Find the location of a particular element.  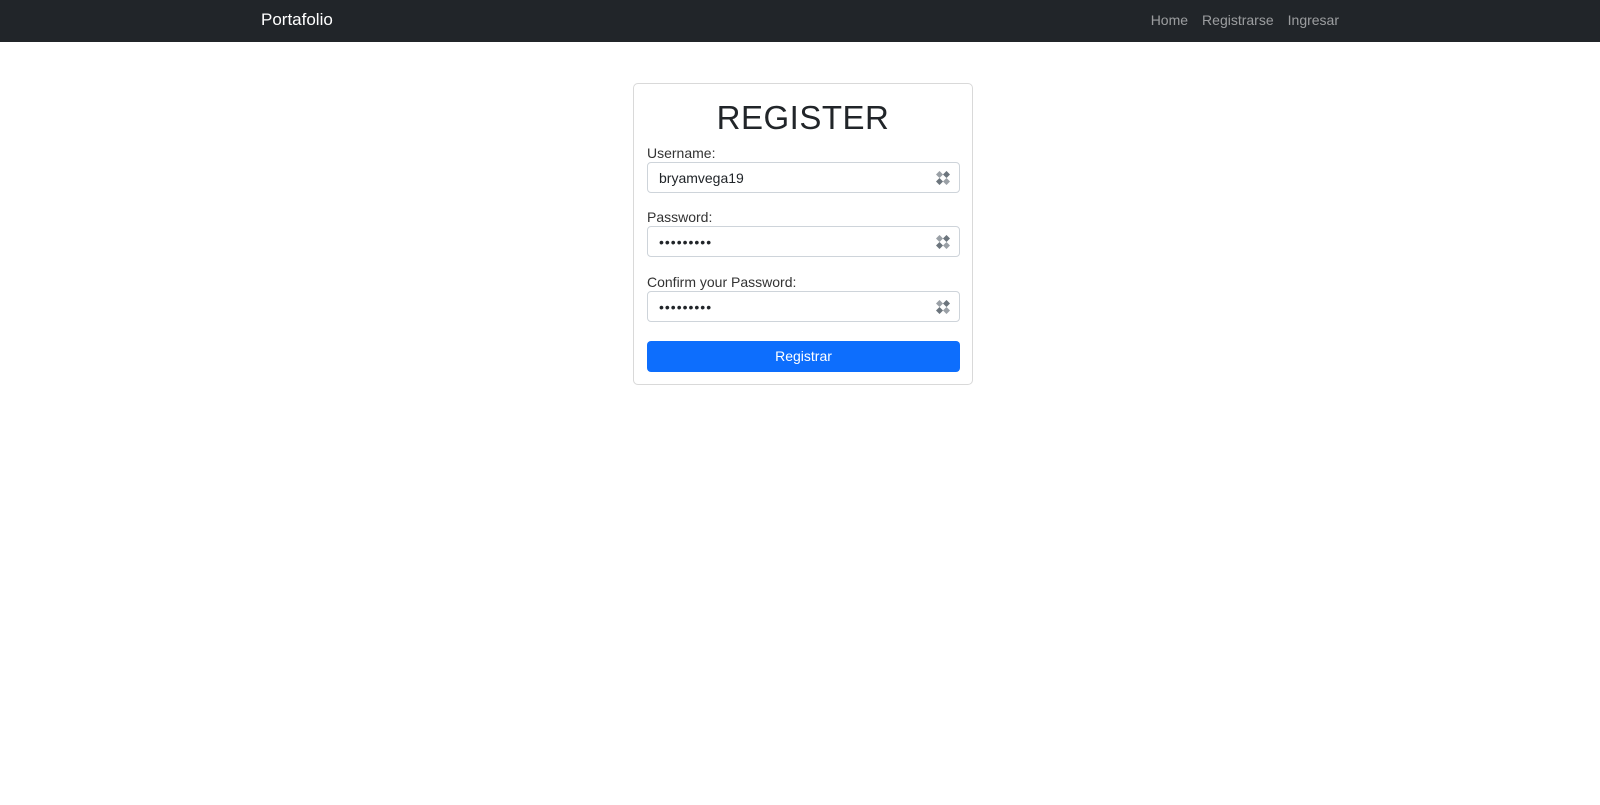

nav-links: Home Registrarse Ingresar is located at coordinates (1245, 20).